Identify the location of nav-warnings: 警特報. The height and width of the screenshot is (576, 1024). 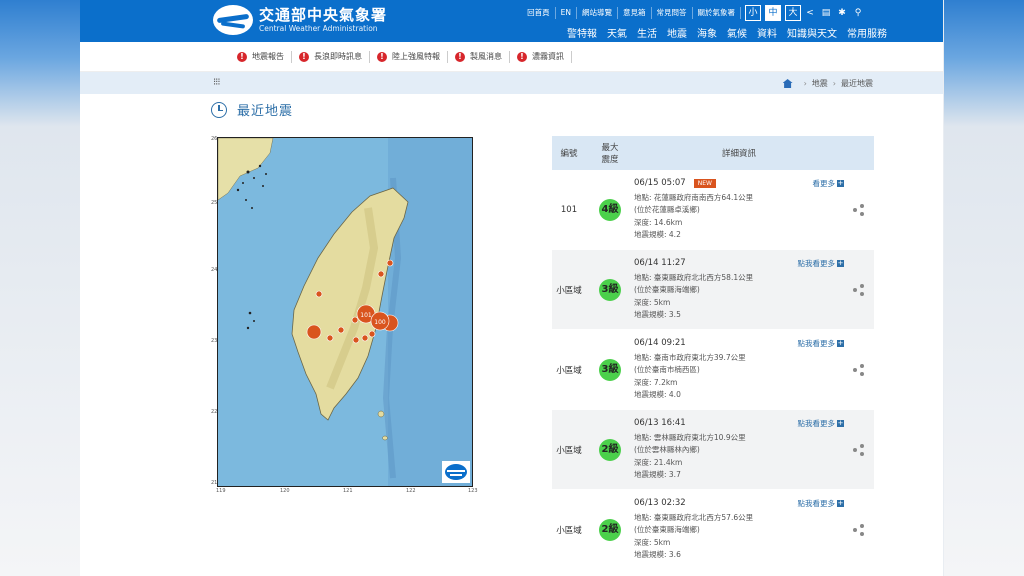
(582, 32).